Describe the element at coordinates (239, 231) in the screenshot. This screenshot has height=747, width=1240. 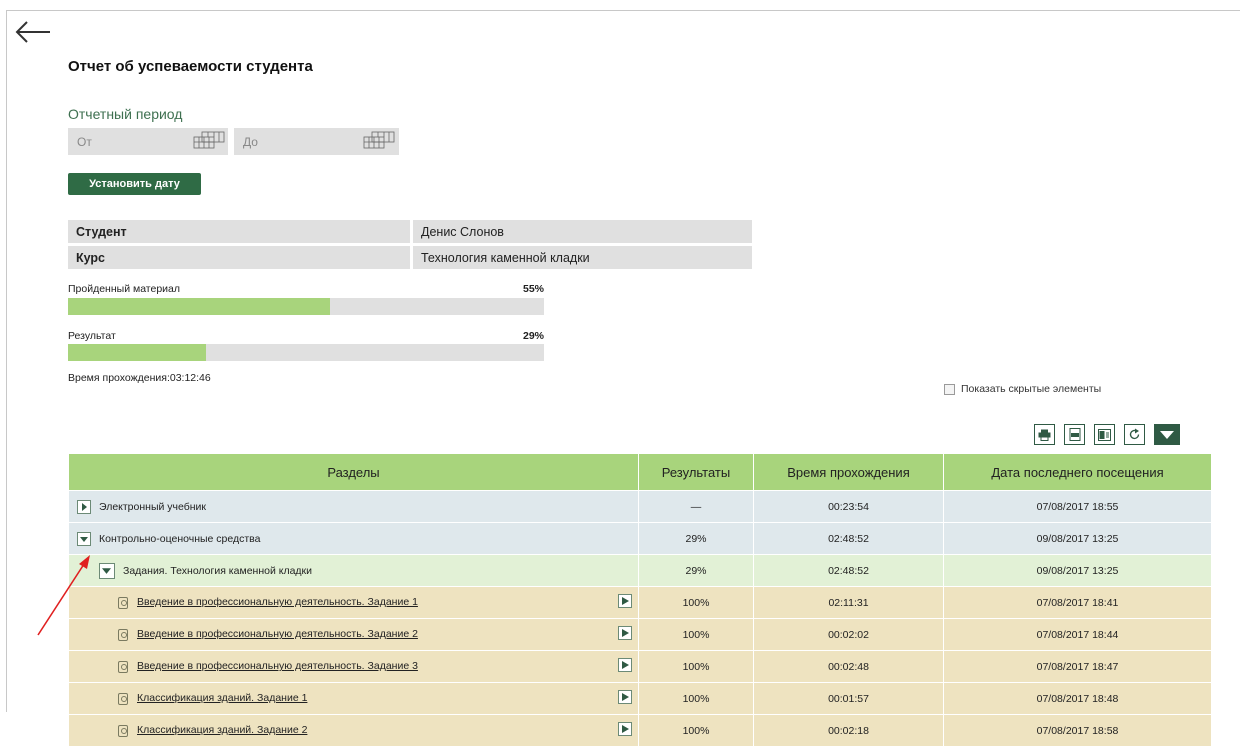
I see `student-label: Студент` at that location.